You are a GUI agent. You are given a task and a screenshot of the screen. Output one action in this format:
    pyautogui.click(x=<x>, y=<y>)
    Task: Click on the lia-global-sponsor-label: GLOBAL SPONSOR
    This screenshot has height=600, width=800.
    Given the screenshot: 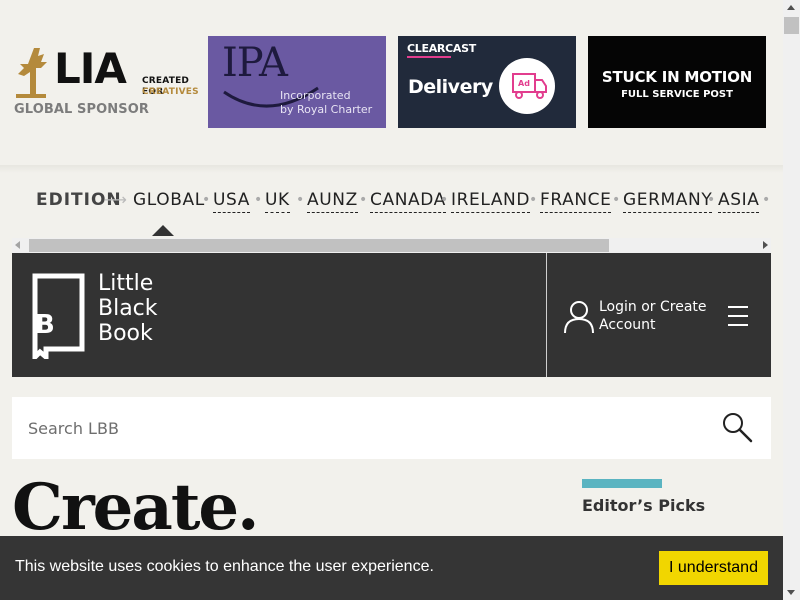 What is the action you would take?
    pyautogui.click(x=81, y=109)
    